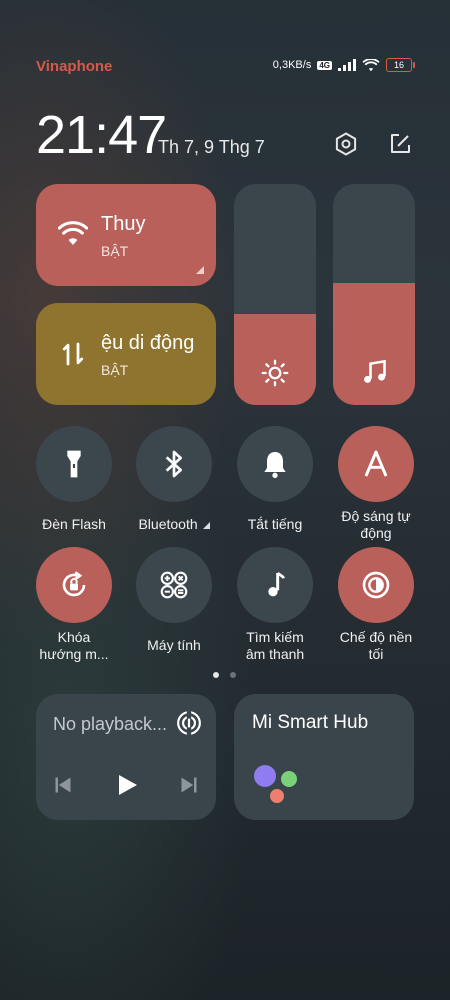 The image size is (450, 1000). I want to click on auto-brightness-label-line2: động, so click(376, 533).